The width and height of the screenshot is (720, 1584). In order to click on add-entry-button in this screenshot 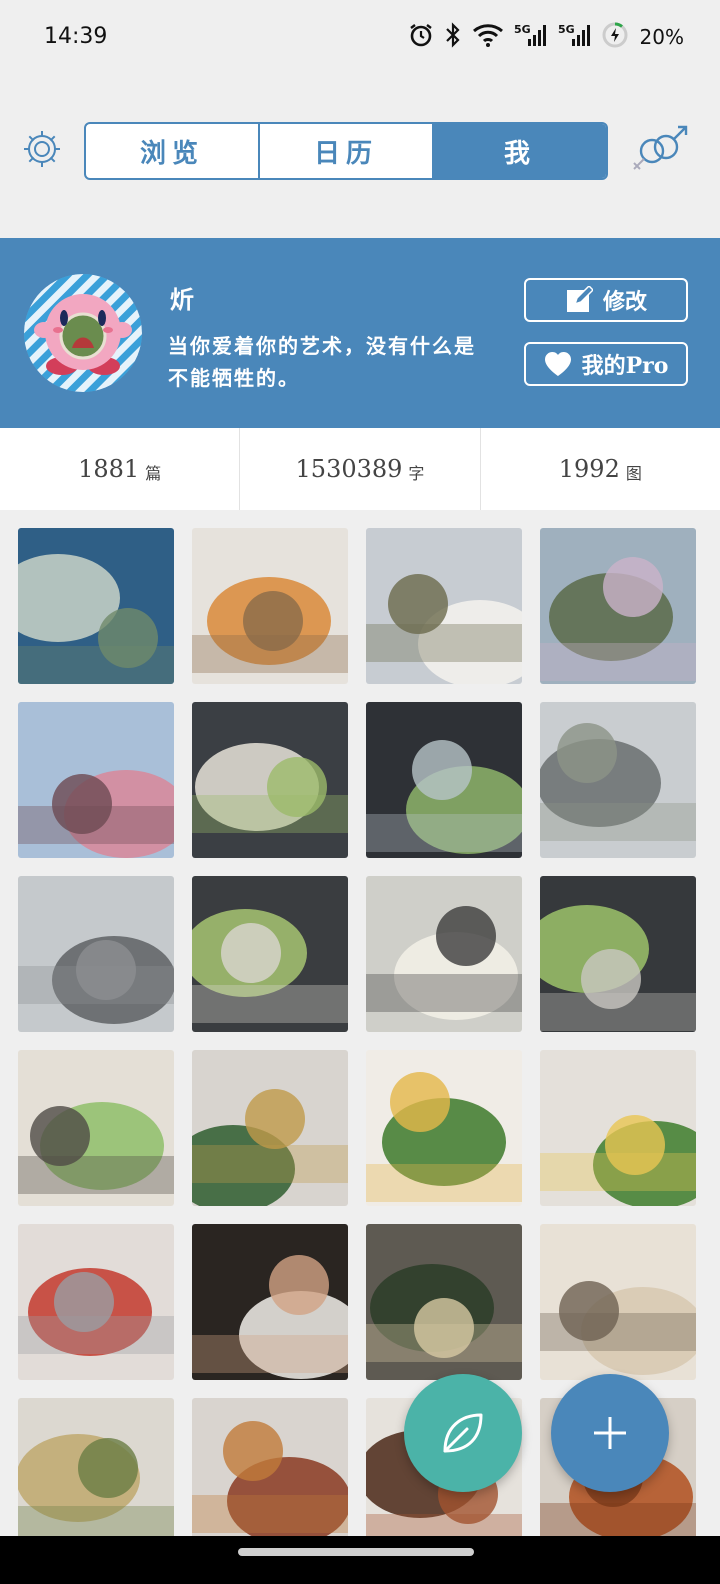, I will do `click(610, 1433)`.